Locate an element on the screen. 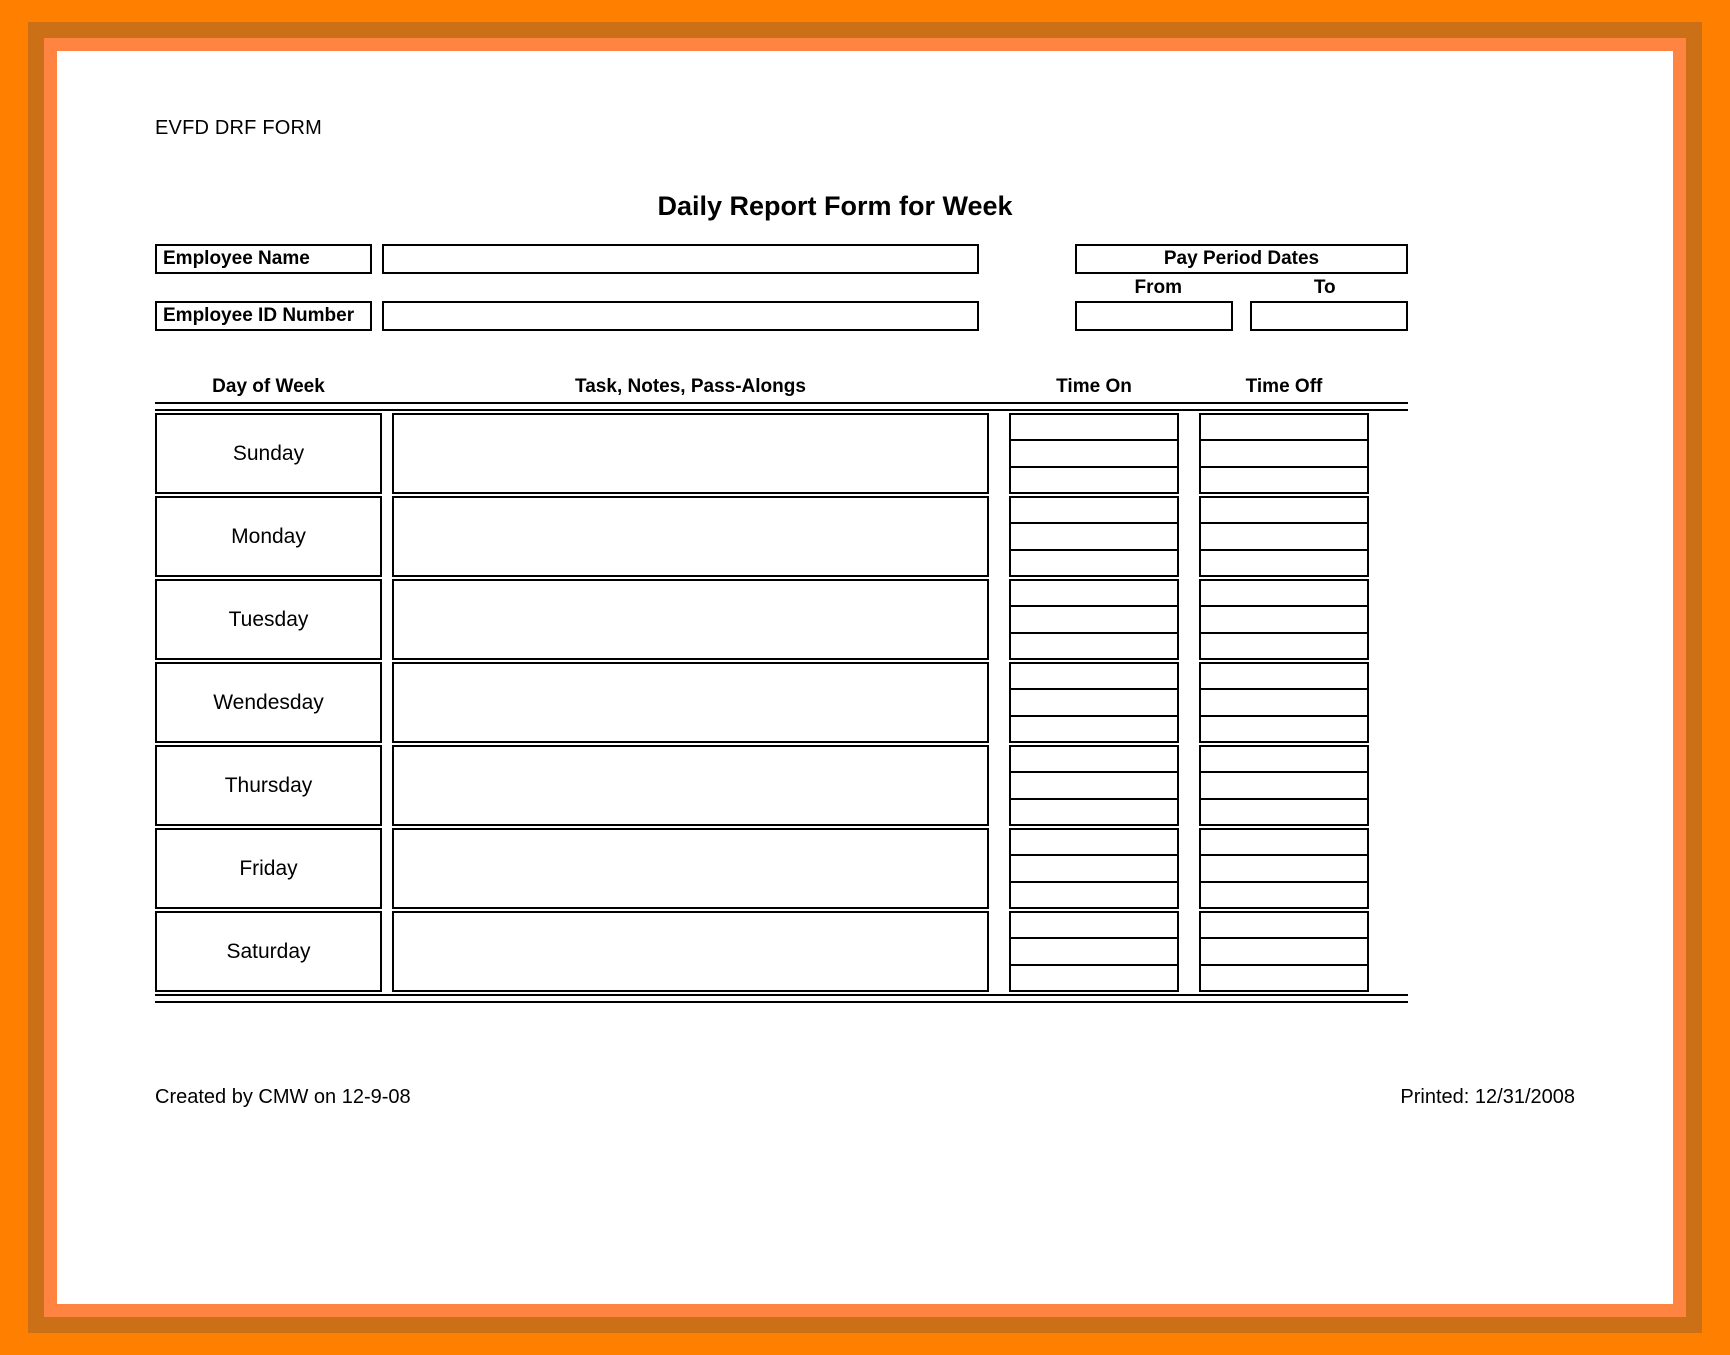 The height and width of the screenshot is (1355, 1730). pay-period-dates-header: Pay Period Dates is located at coordinates (1241, 259).